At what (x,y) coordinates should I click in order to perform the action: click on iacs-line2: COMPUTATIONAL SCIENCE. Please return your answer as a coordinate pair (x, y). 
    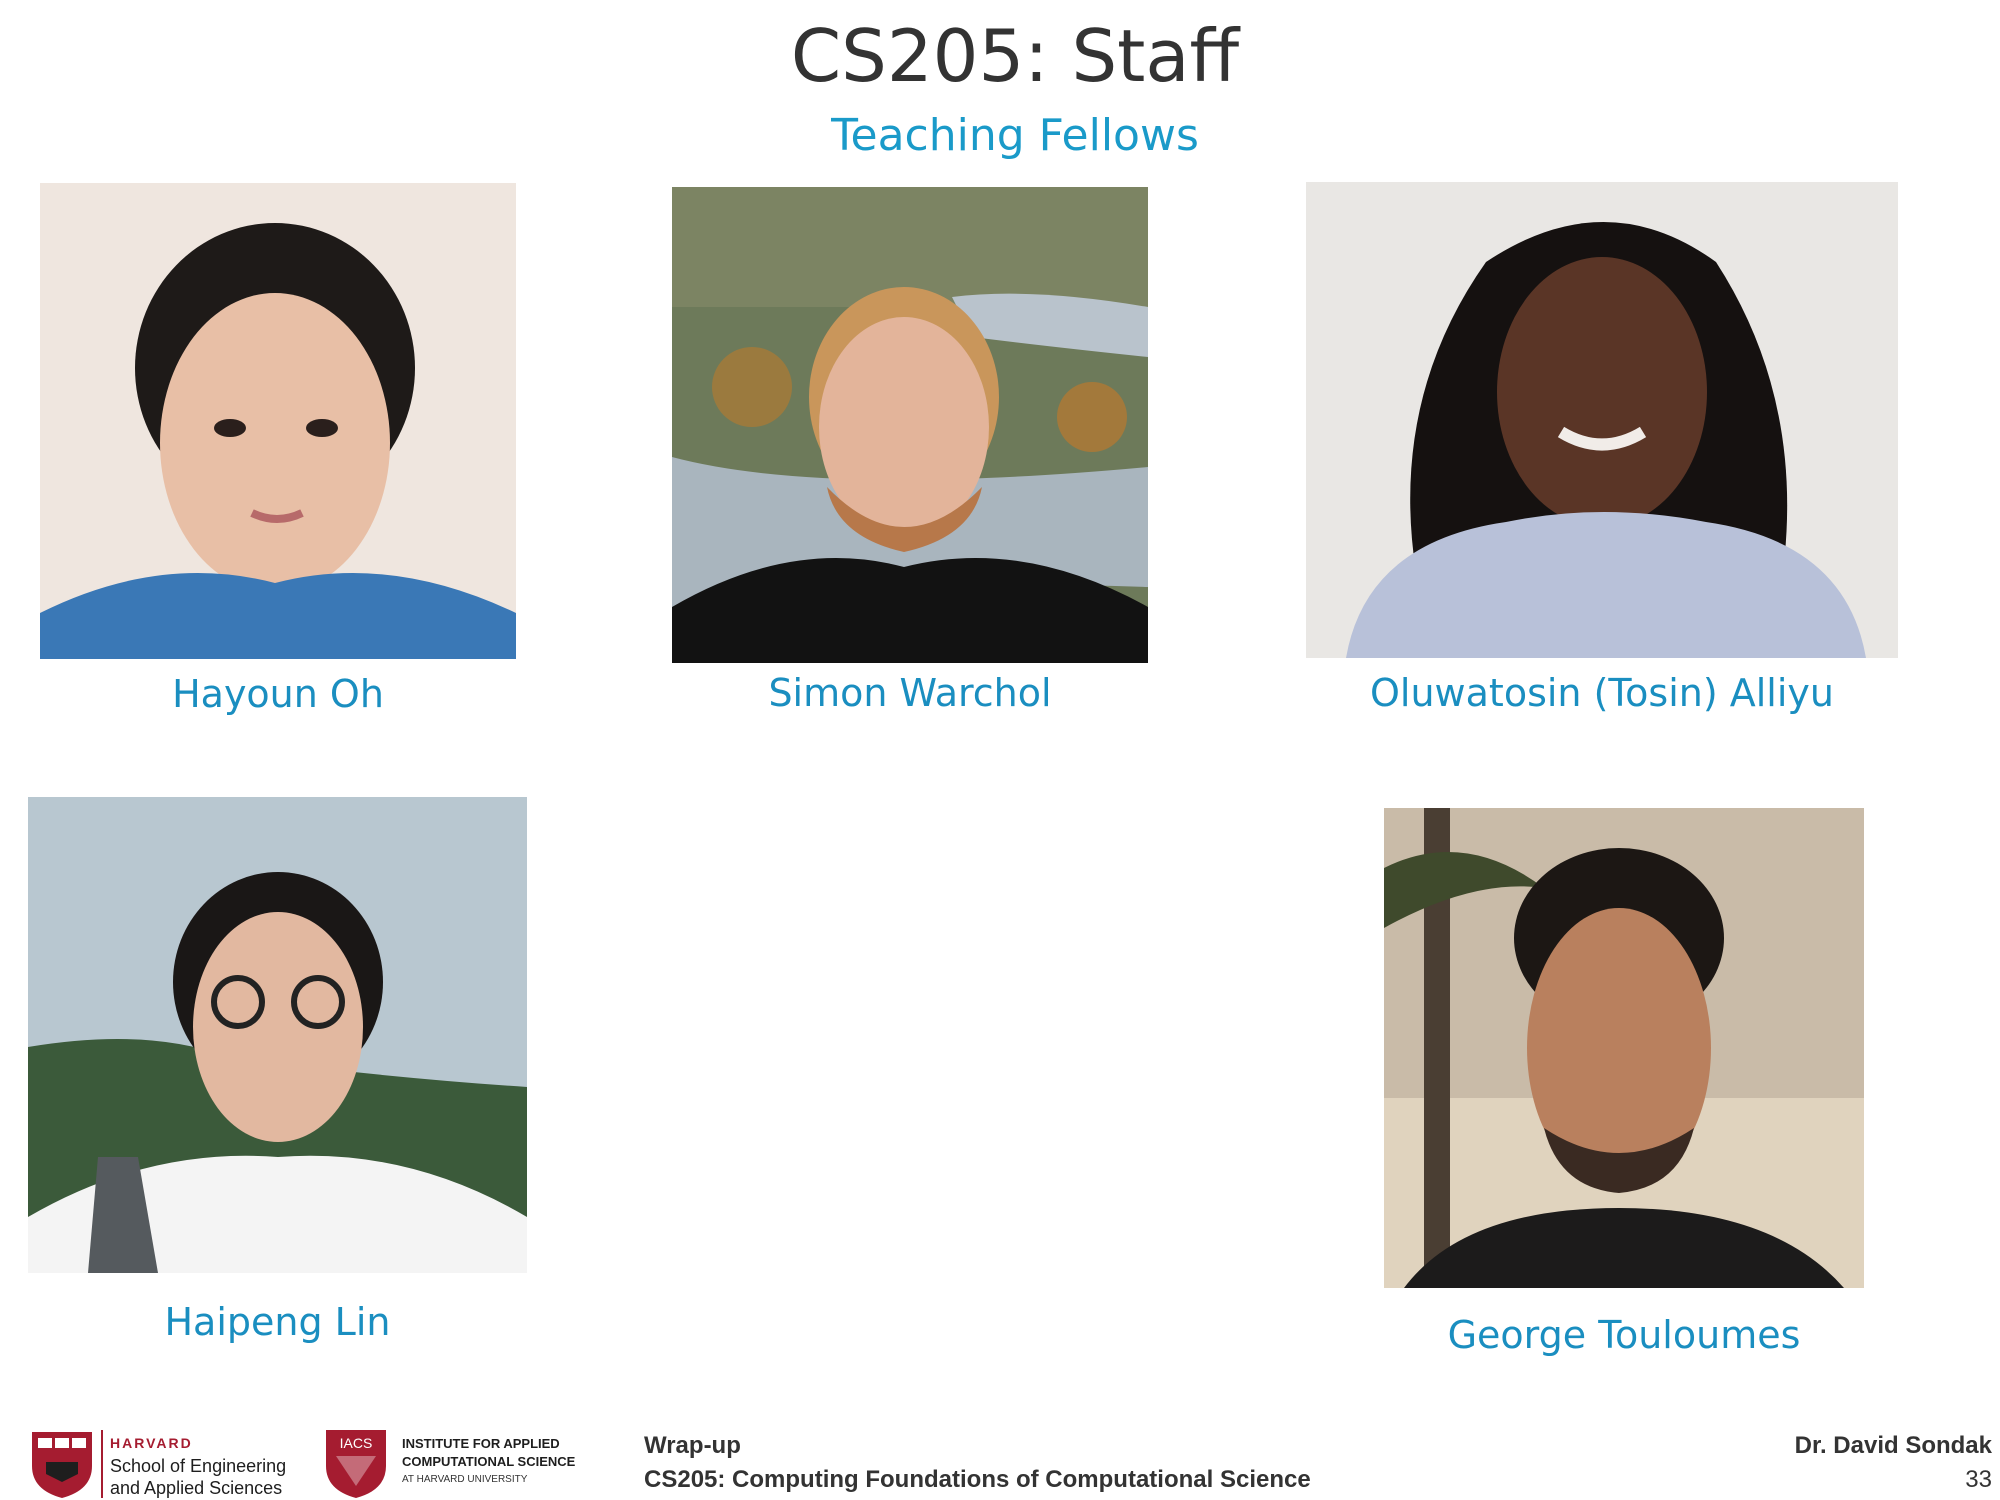
    Looking at the image, I should click on (489, 1461).